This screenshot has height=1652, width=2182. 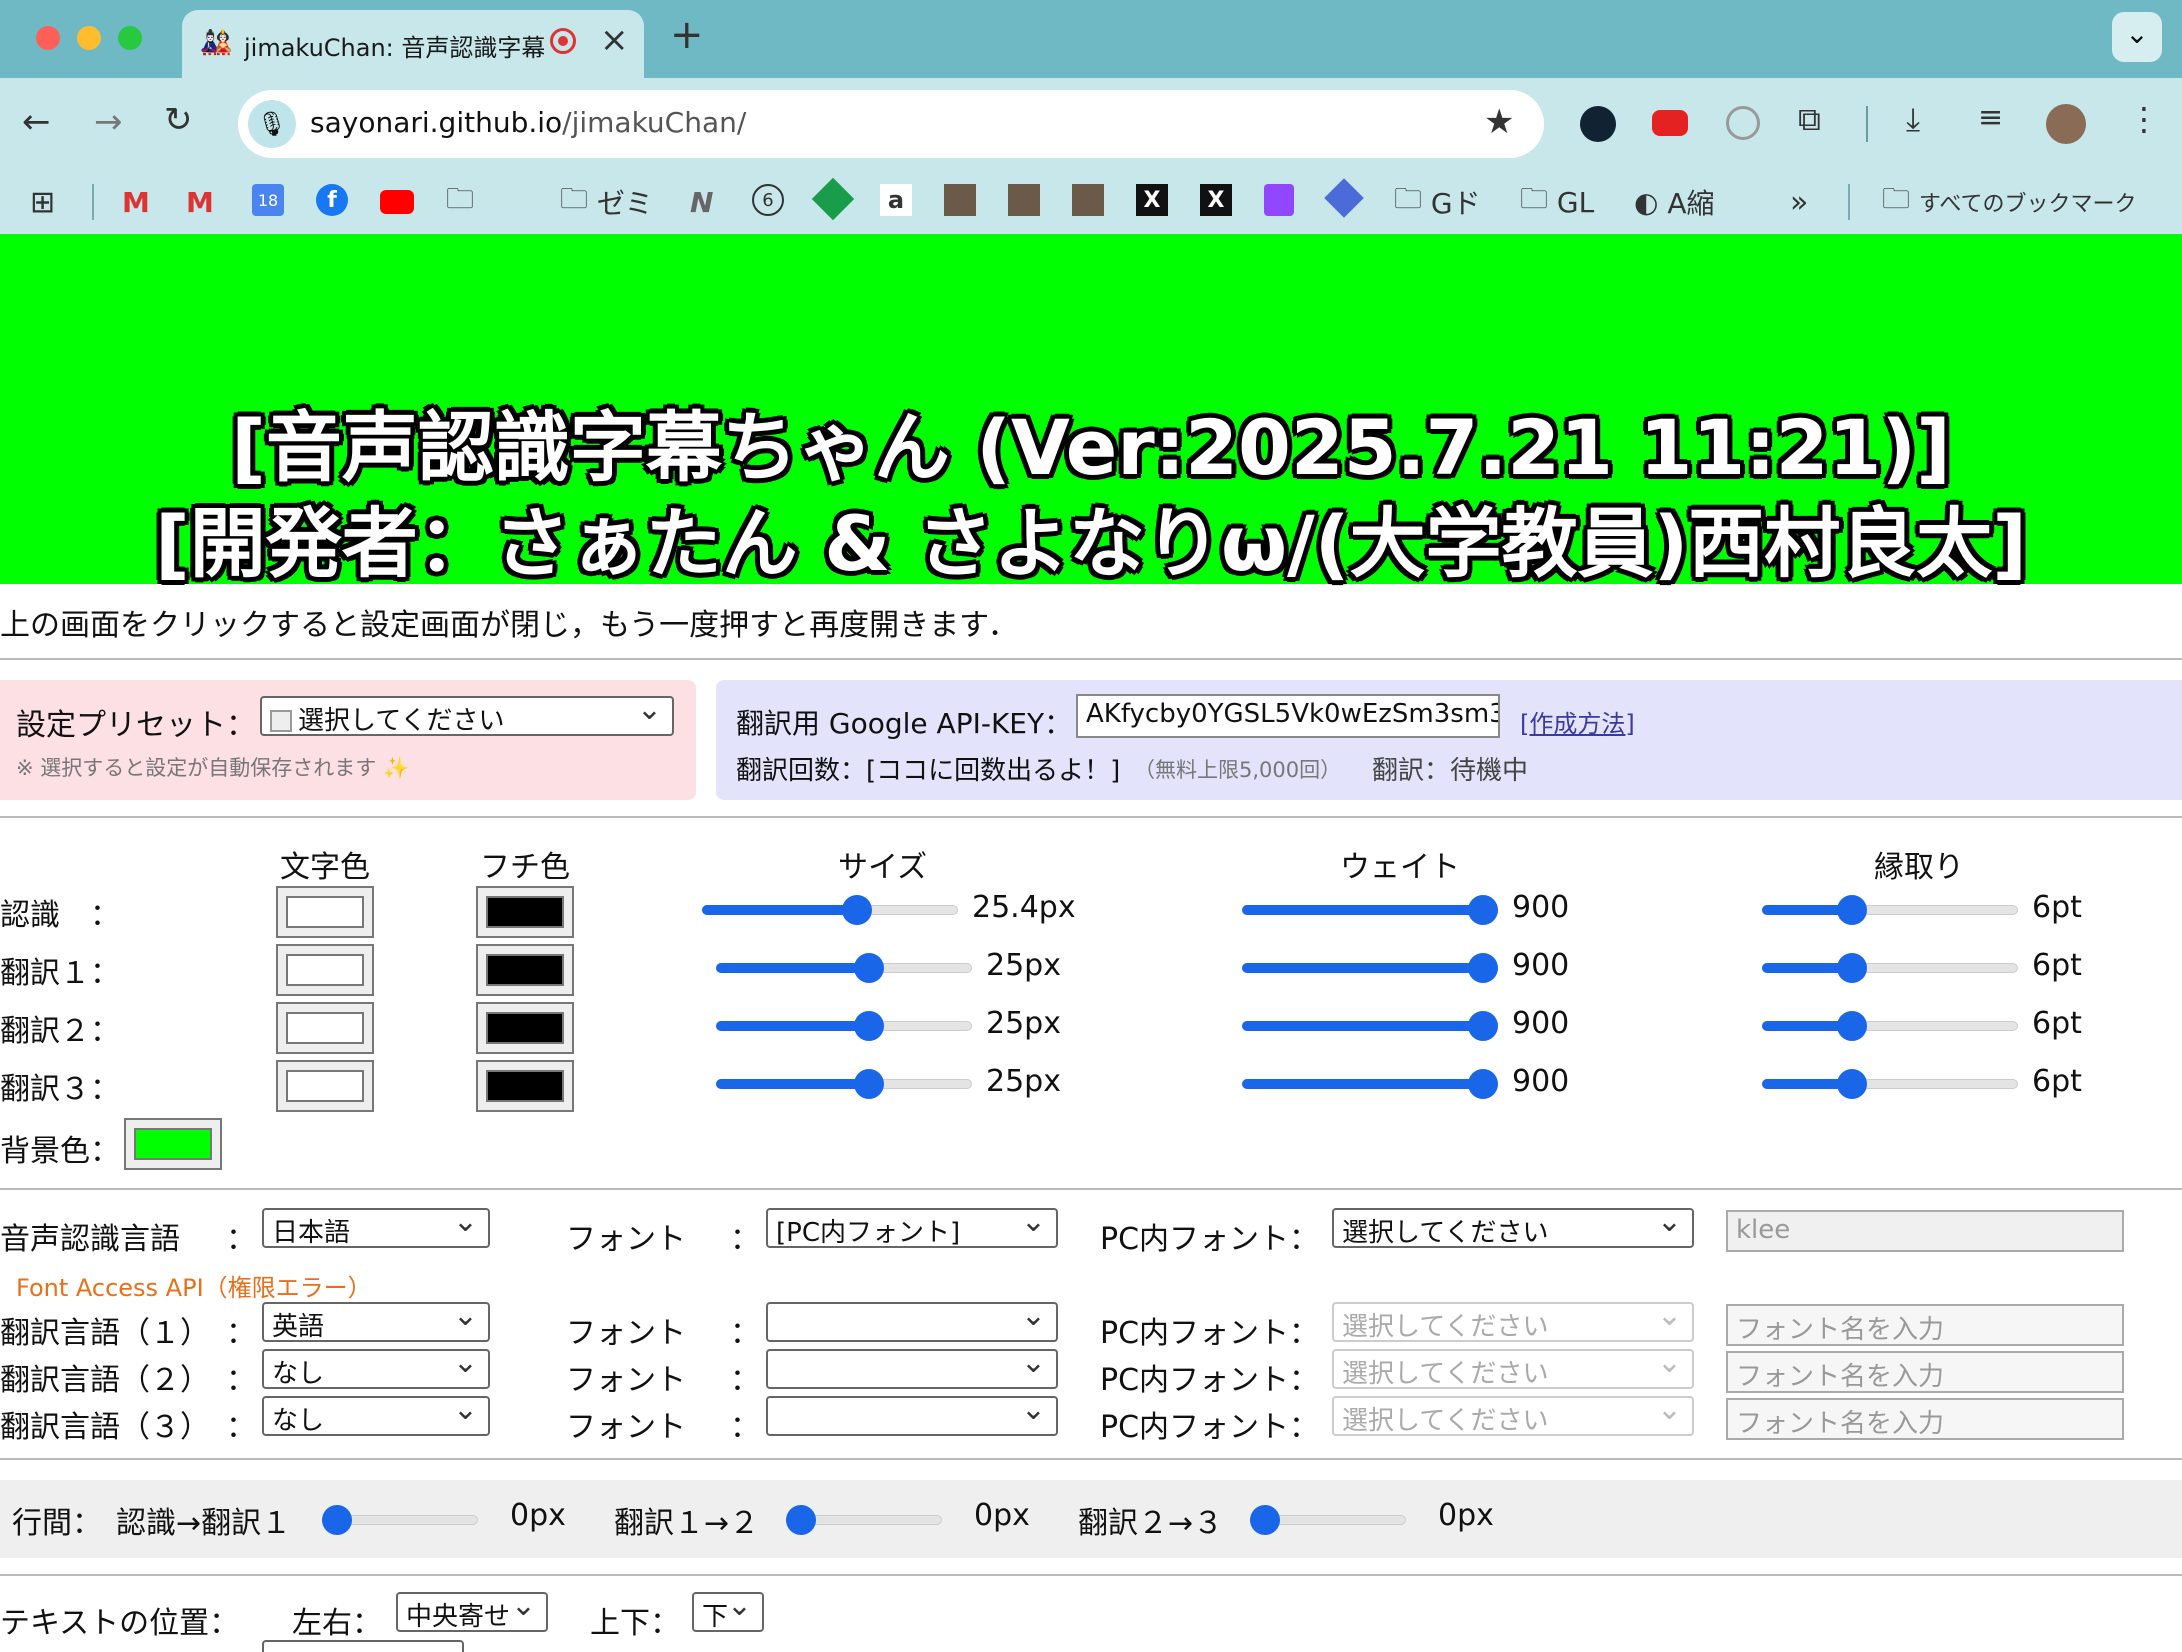 I want to click on tab-title: jimakuChan: 音声認識字幕ち, so click(x=394, y=48).